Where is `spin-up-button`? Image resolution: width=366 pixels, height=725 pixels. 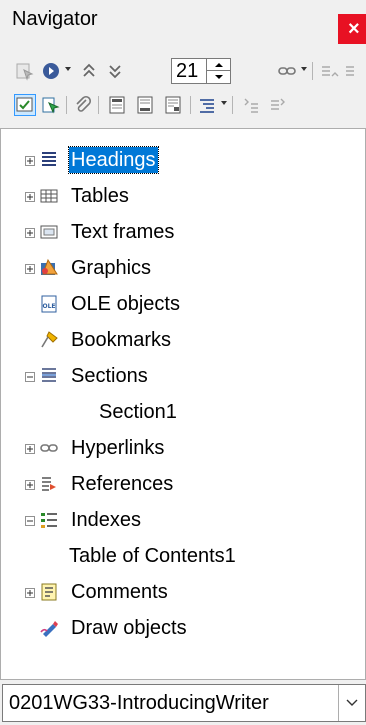 spin-up-button is located at coordinates (218, 65).